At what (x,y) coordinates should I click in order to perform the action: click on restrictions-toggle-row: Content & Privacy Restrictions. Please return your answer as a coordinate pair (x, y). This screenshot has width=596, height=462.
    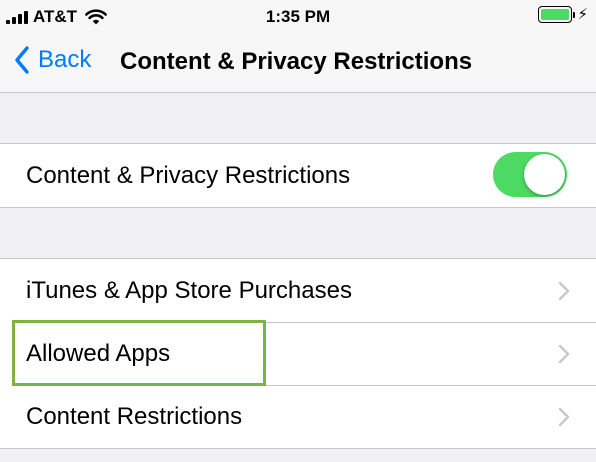
    Looking at the image, I should click on (298, 175).